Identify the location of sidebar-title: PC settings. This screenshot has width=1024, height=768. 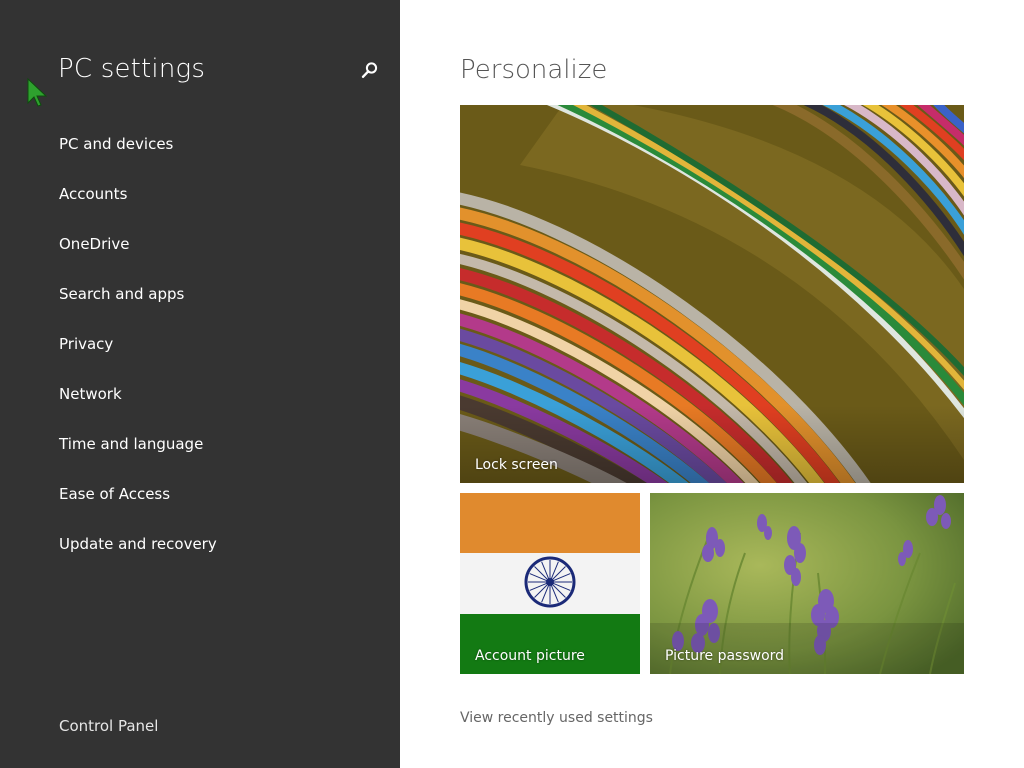
(132, 69).